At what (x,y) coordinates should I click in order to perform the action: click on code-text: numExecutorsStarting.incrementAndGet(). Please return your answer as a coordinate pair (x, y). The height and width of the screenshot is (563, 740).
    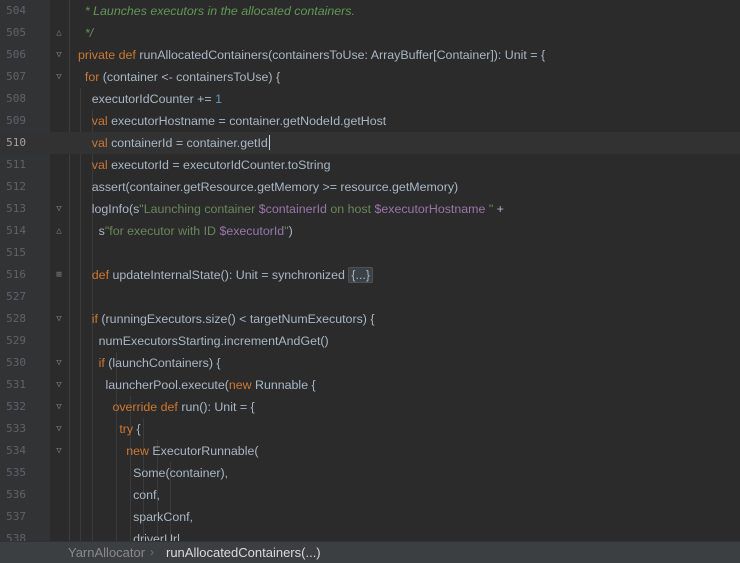
    Looking at the image, I should click on (203, 341).